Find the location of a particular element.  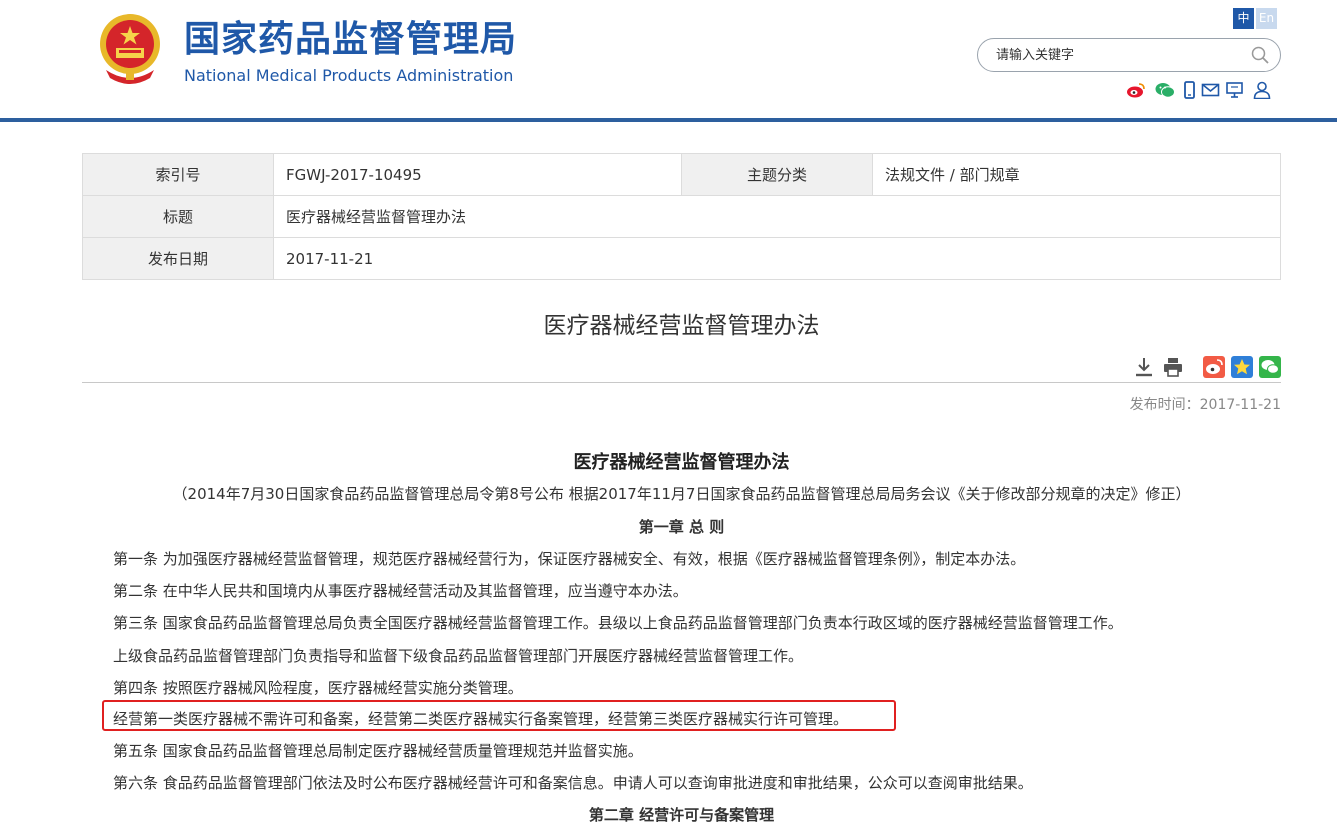

site-name-en: National Medical Products Administration is located at coordinates (348, 75).